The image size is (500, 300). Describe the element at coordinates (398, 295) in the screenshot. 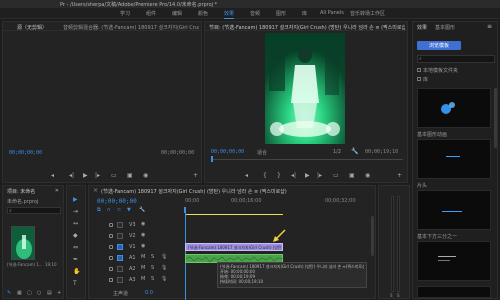

I see `meter-solo-right: S` at that location.